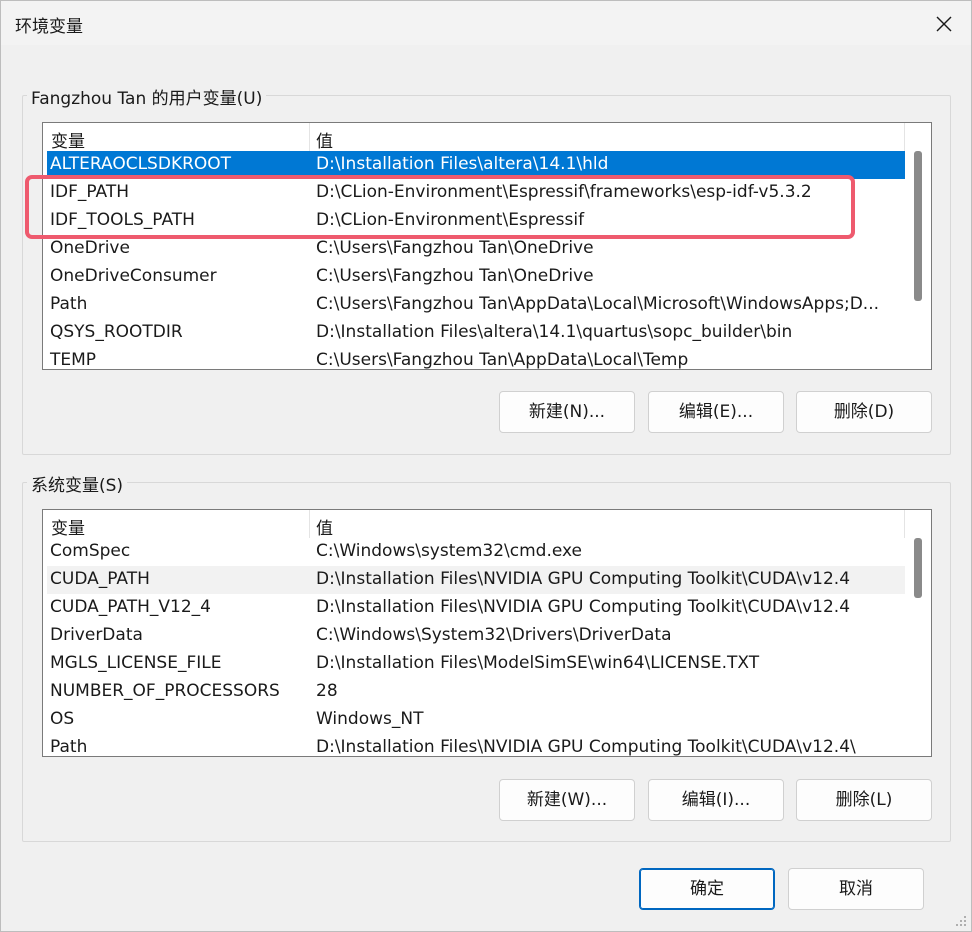  Describe the element at coordinates (116, 332) in the screenshot. I see `variable-name: QSYS_ROOTDIR` at that location.